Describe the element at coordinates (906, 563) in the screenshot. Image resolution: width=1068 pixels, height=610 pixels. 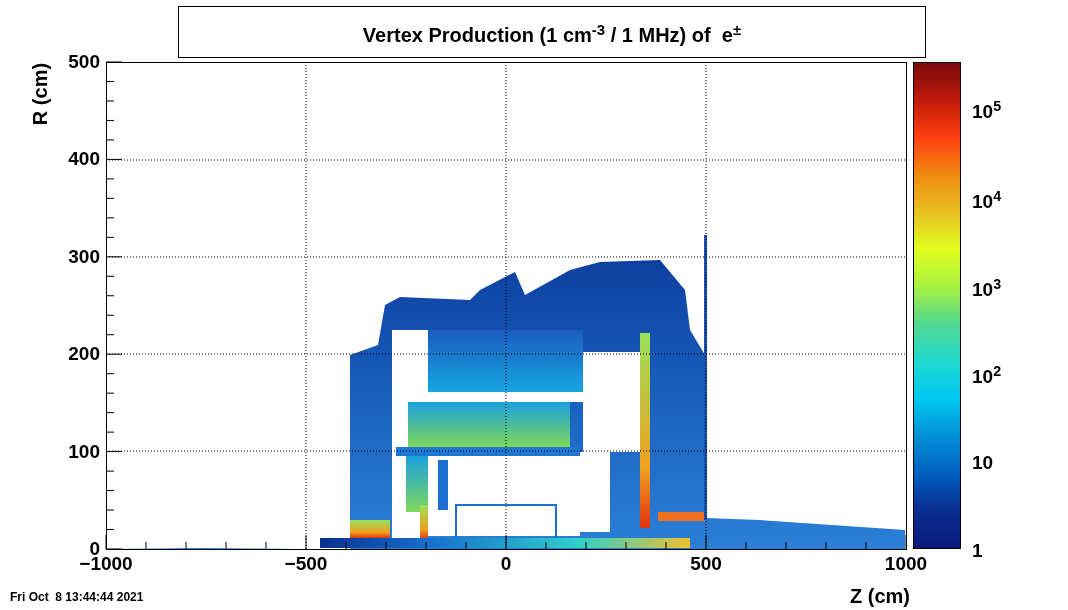
I see `axis-tick-label: 1000` at that location.